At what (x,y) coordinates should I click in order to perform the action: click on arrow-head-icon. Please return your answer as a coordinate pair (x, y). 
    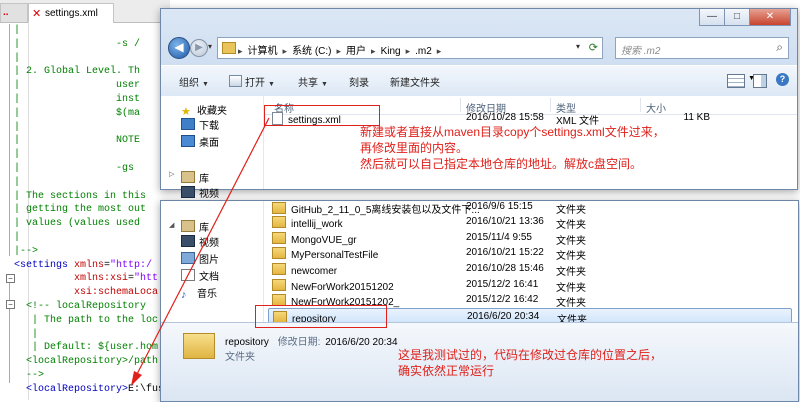
    Looking at the image, I should click on (136, 378).